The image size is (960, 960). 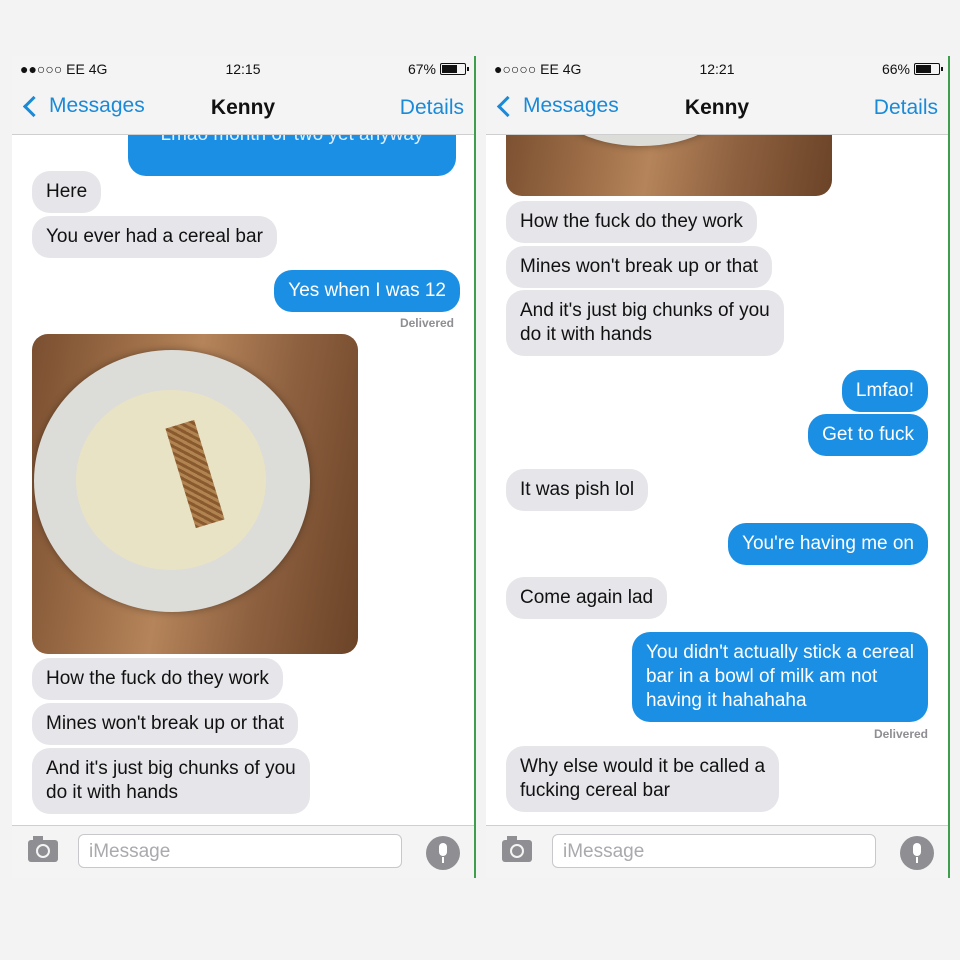 I want to click on battery-status: 67%, so click(x=438, y=69).